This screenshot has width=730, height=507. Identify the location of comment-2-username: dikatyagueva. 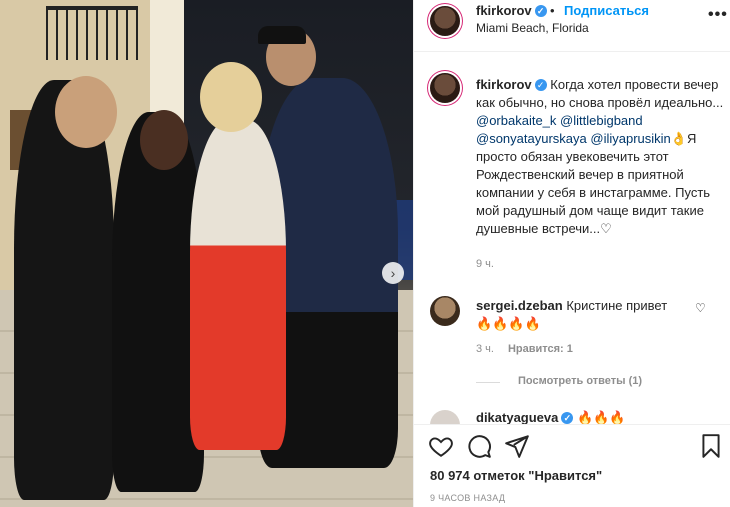
(517, 417).